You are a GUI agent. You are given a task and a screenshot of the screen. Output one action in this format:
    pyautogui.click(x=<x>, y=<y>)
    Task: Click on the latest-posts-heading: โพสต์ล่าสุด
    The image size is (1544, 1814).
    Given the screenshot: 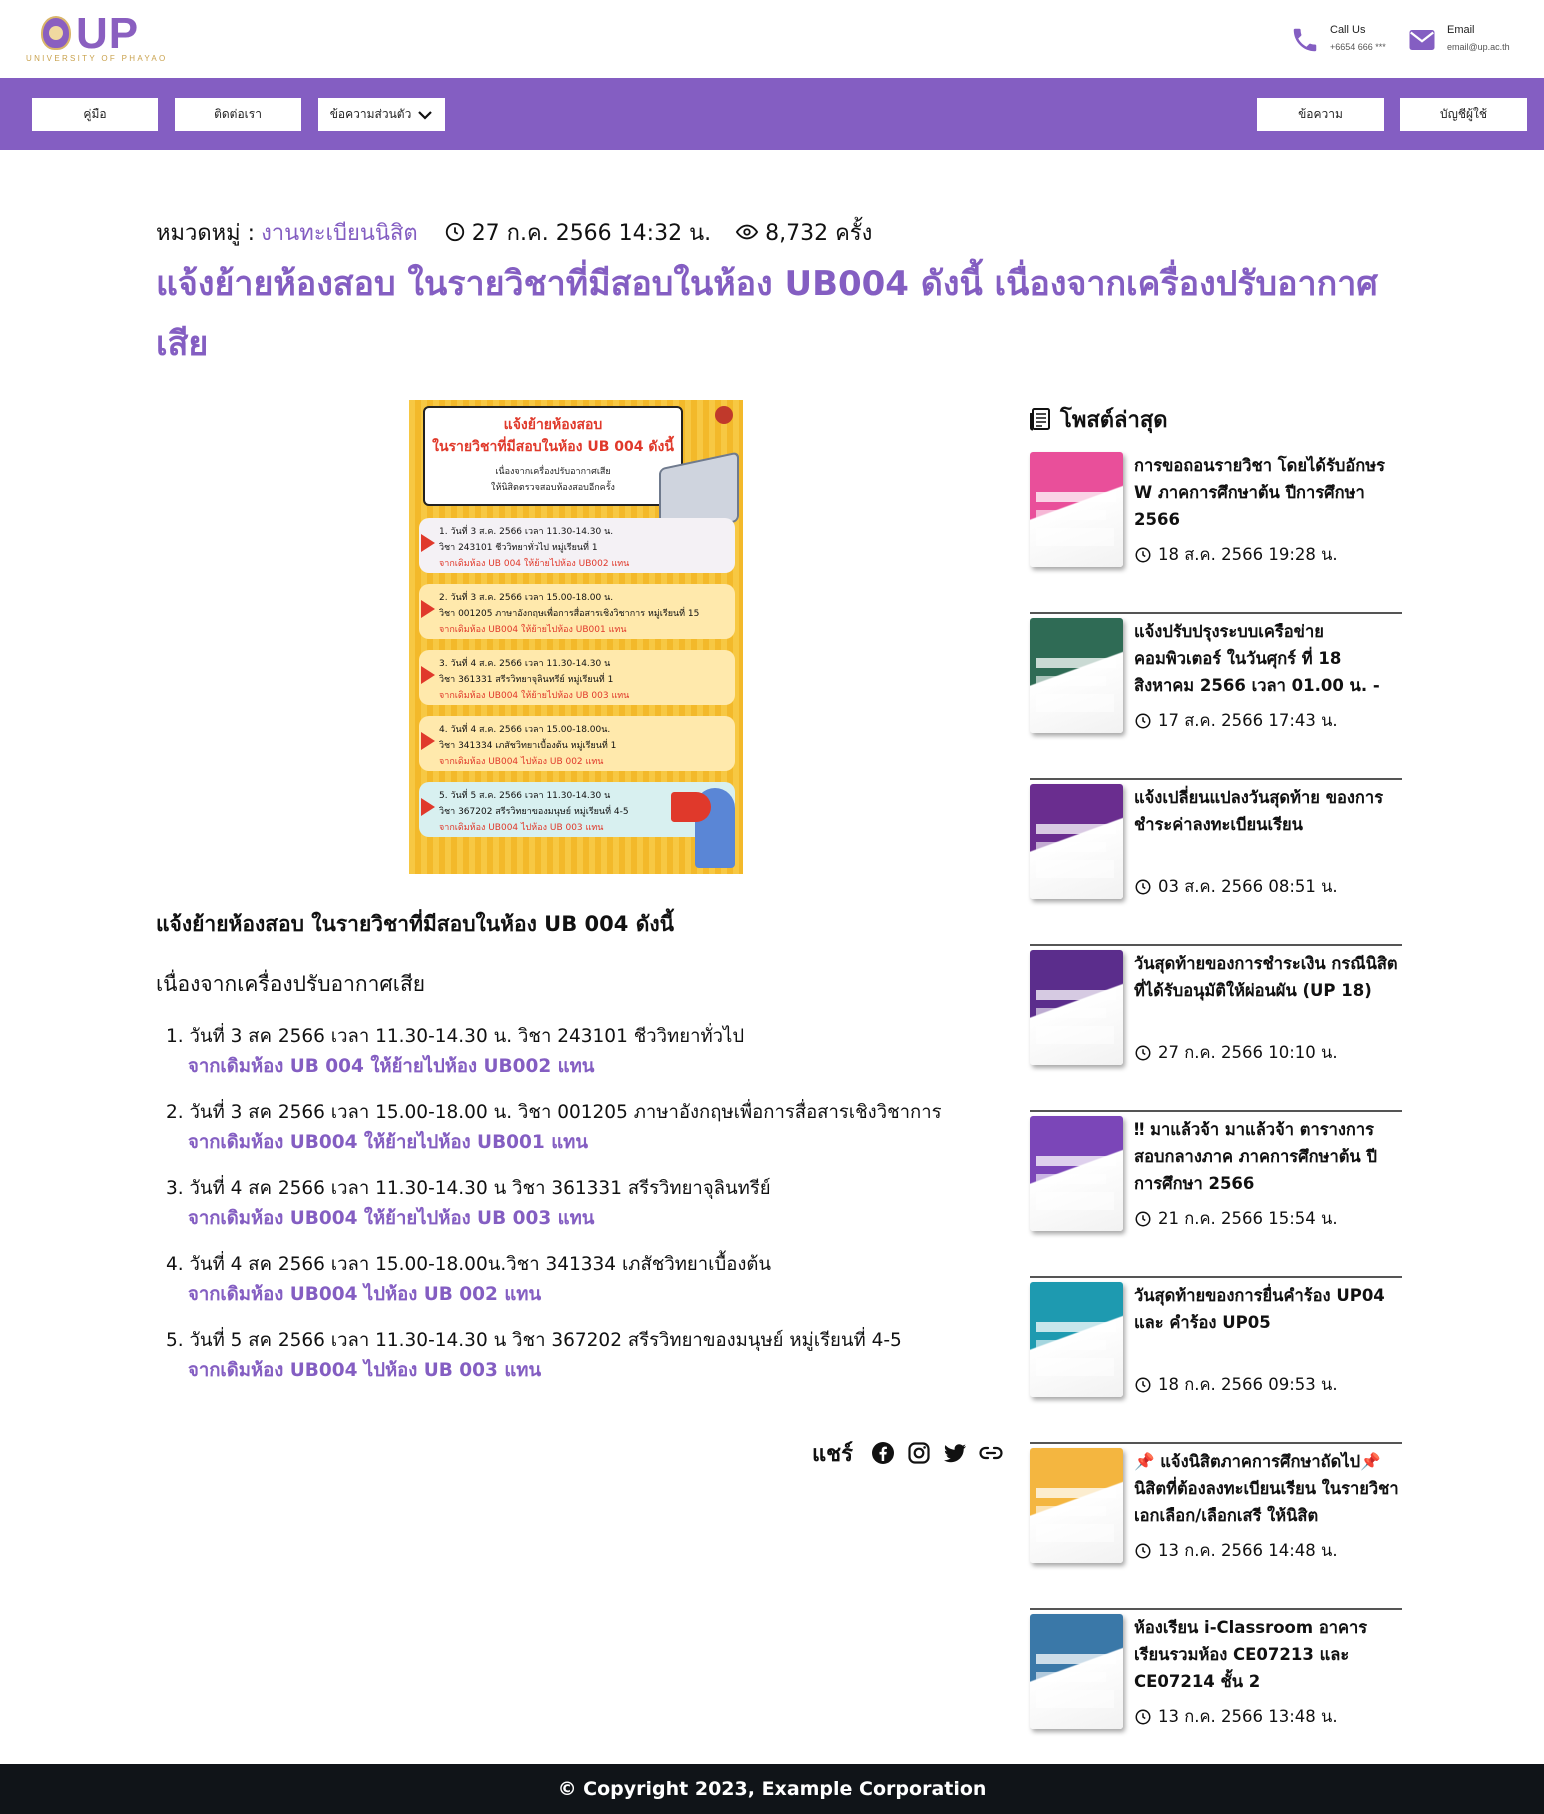 What is the action you would take?
    pyautogui.click(x=1099, y=419)
    